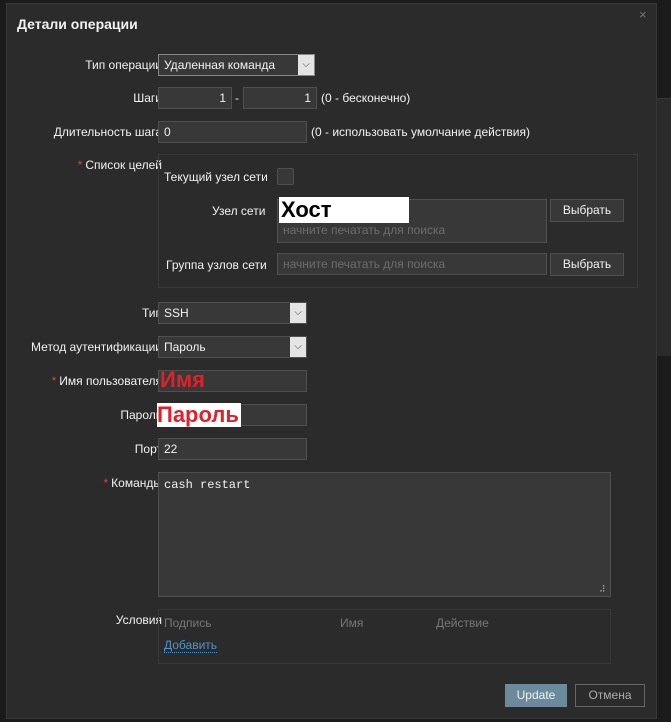 The image size is (671, 722). What do you see at coordinates (239, 211) in the screenshot?
I see `host-label: Узел сети` at bounding box center [239, 211].